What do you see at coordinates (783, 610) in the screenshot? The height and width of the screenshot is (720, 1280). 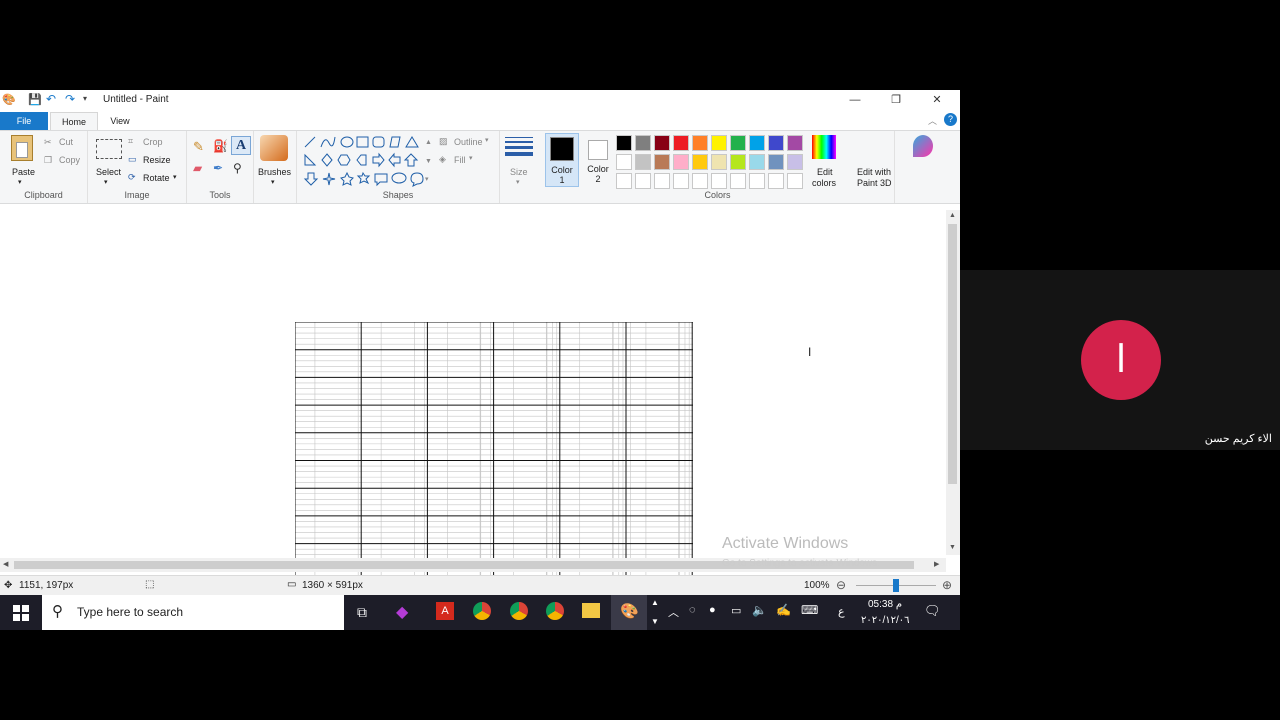 I see `pen-icon: ✍` at bounding box center [783, 610].